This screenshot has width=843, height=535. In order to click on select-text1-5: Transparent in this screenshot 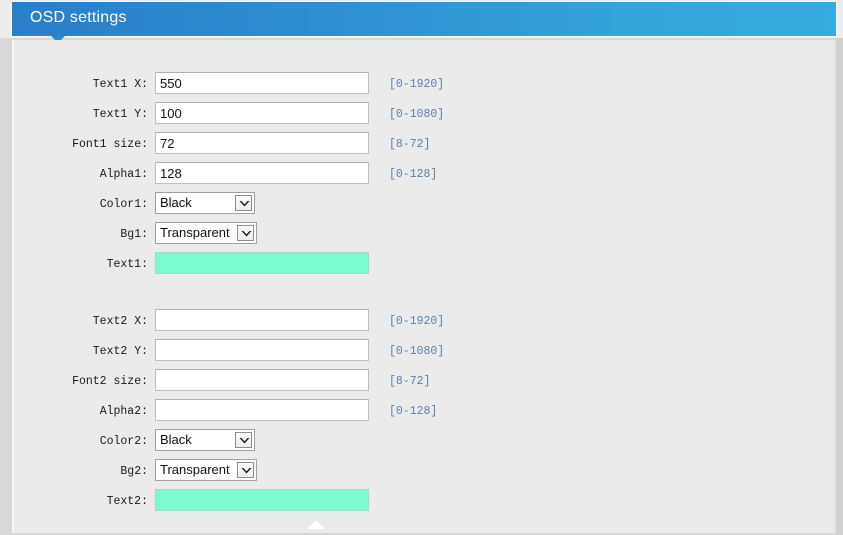, I will do `click(206, 233)`.